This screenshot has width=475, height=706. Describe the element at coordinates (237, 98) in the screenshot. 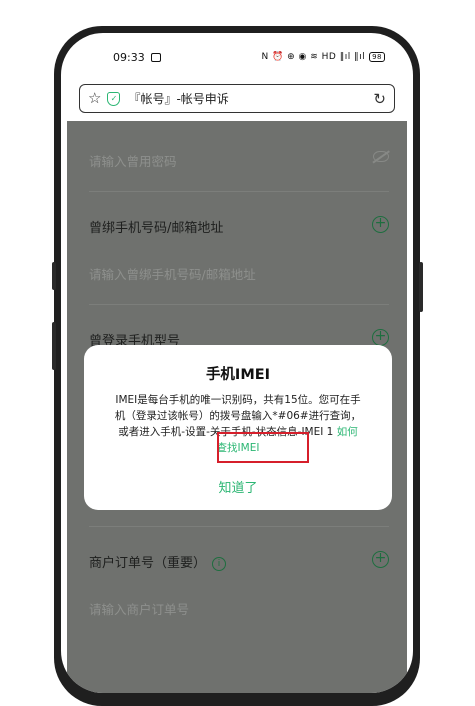

I see `address-bar: ☆ ✓ 『帐号』-帐号申诉 ↻` at that location.